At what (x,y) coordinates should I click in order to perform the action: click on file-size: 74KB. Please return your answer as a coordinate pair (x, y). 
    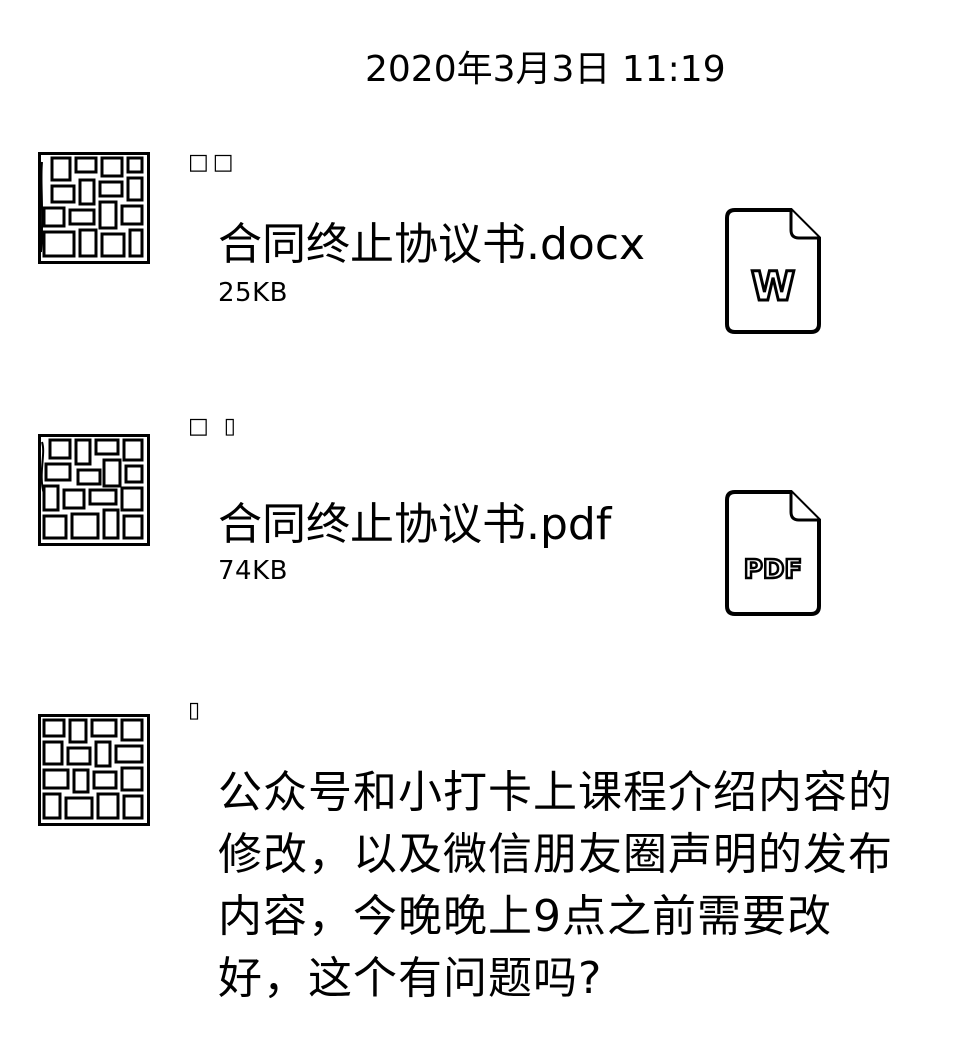
    Looking at the image, I should click on (253, 571).